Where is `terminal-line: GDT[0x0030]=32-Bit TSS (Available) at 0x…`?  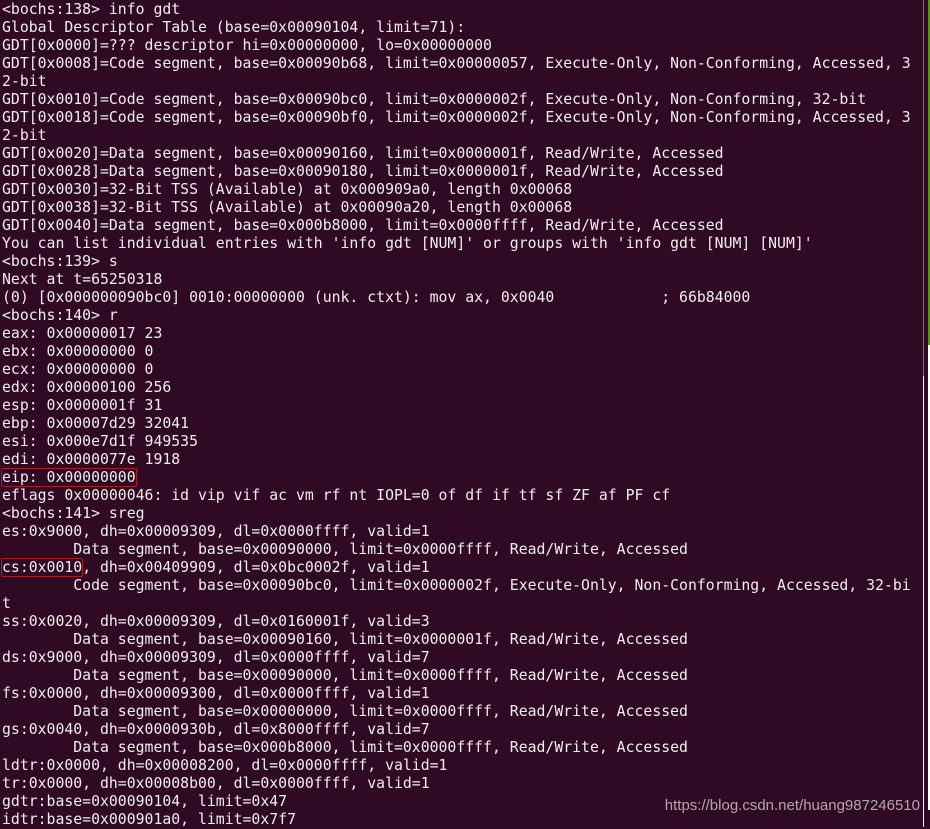 terminal-line: GDT[0x0030]=32-Bit TSS (Available) at 0x… is located at coordinates (287, 189).